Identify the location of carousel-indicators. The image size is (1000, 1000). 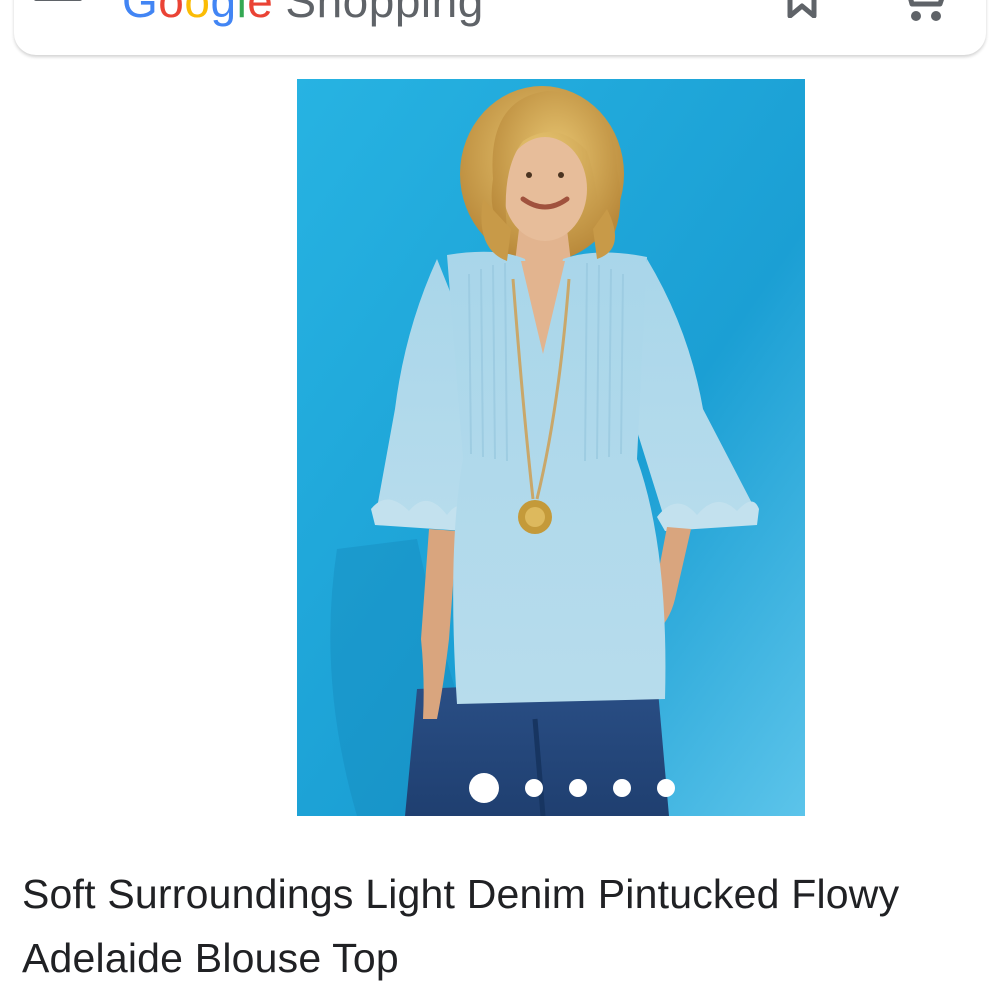
(551, 788).